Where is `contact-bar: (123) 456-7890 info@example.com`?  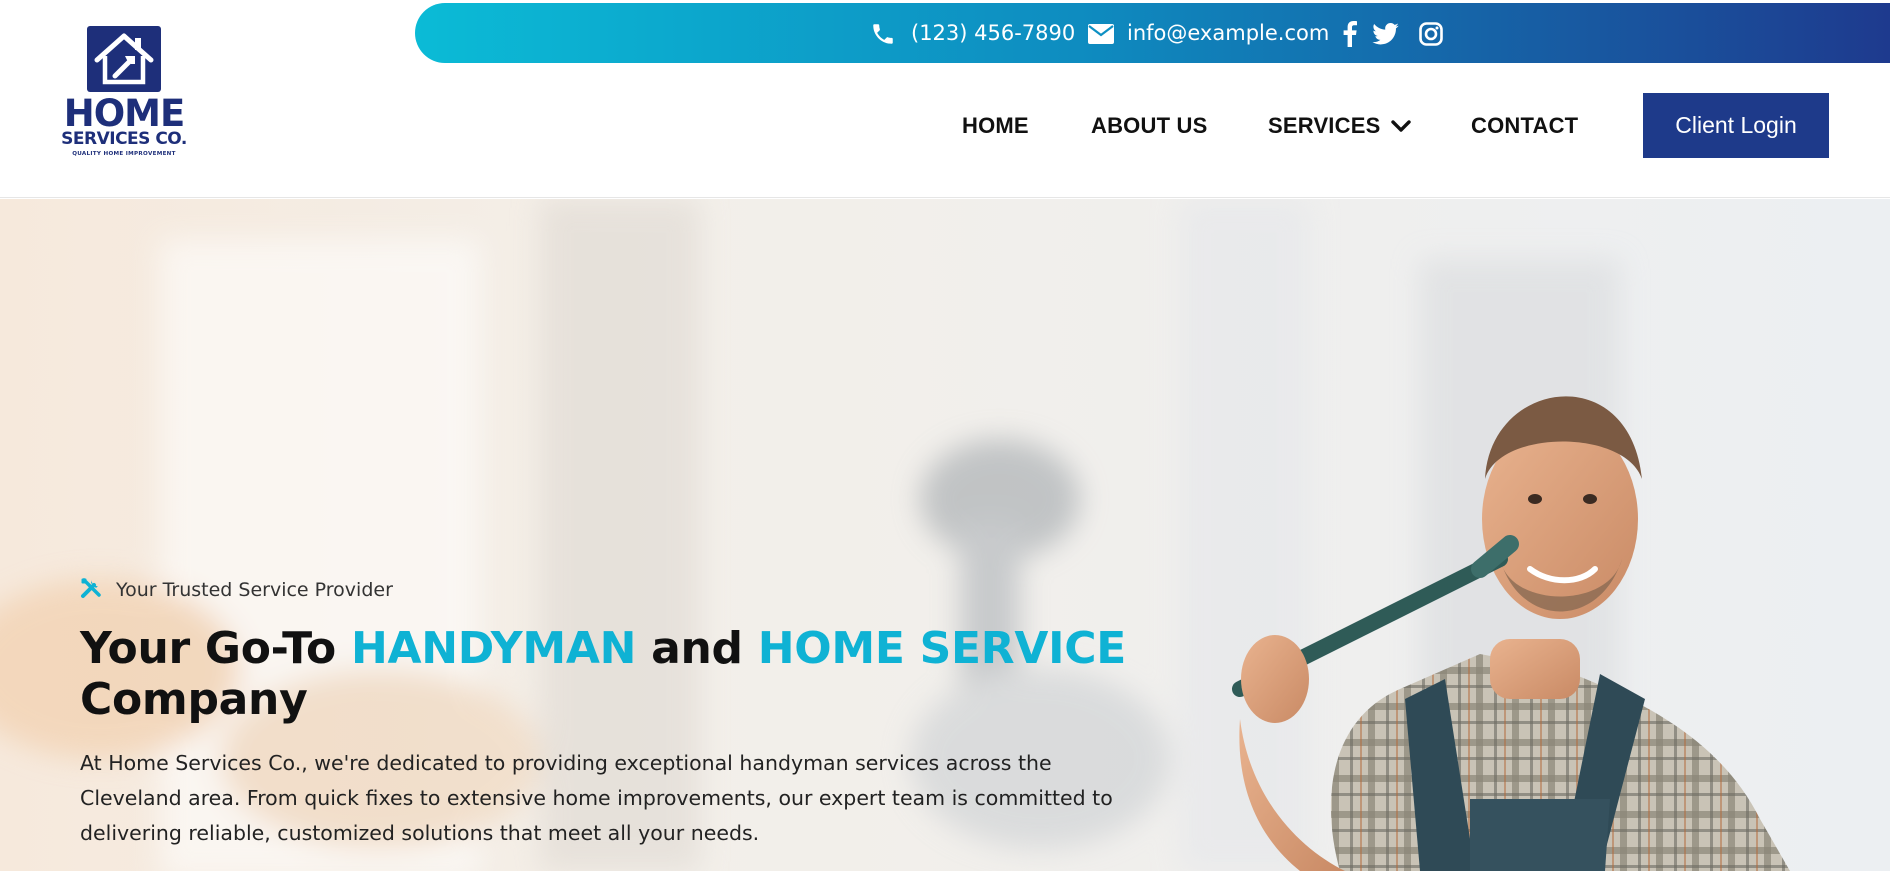 contact-bar: (123) 456-7890 info@example.com is located at coordinates (1152, 33).